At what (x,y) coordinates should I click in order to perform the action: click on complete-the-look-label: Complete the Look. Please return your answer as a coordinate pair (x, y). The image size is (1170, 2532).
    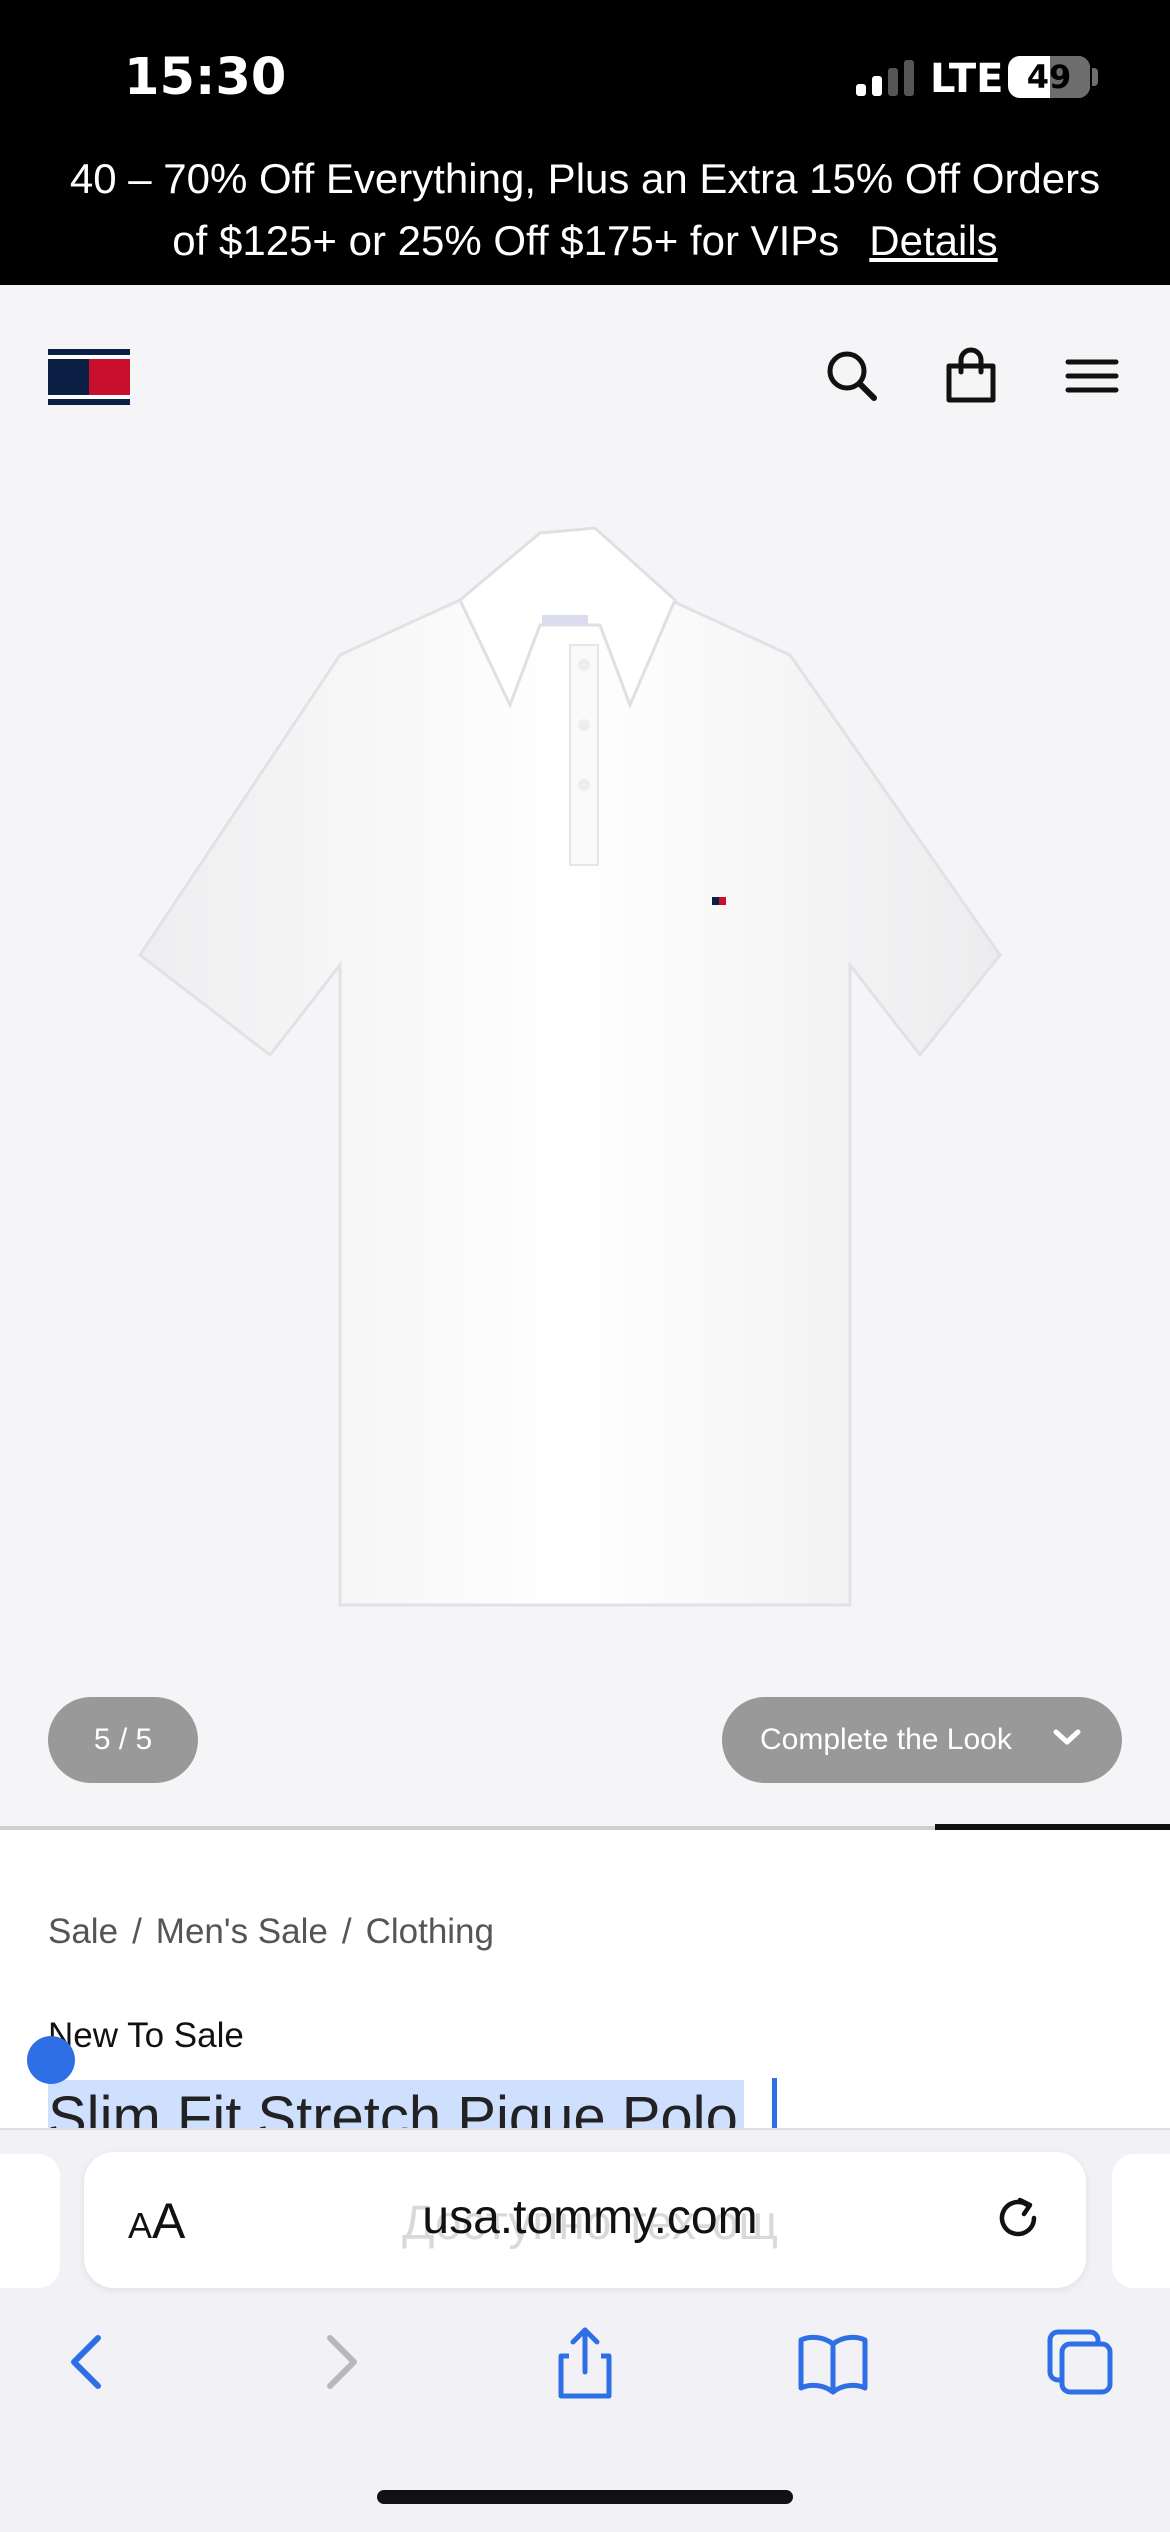
    Looking at the image, I should click on (886, 1739).